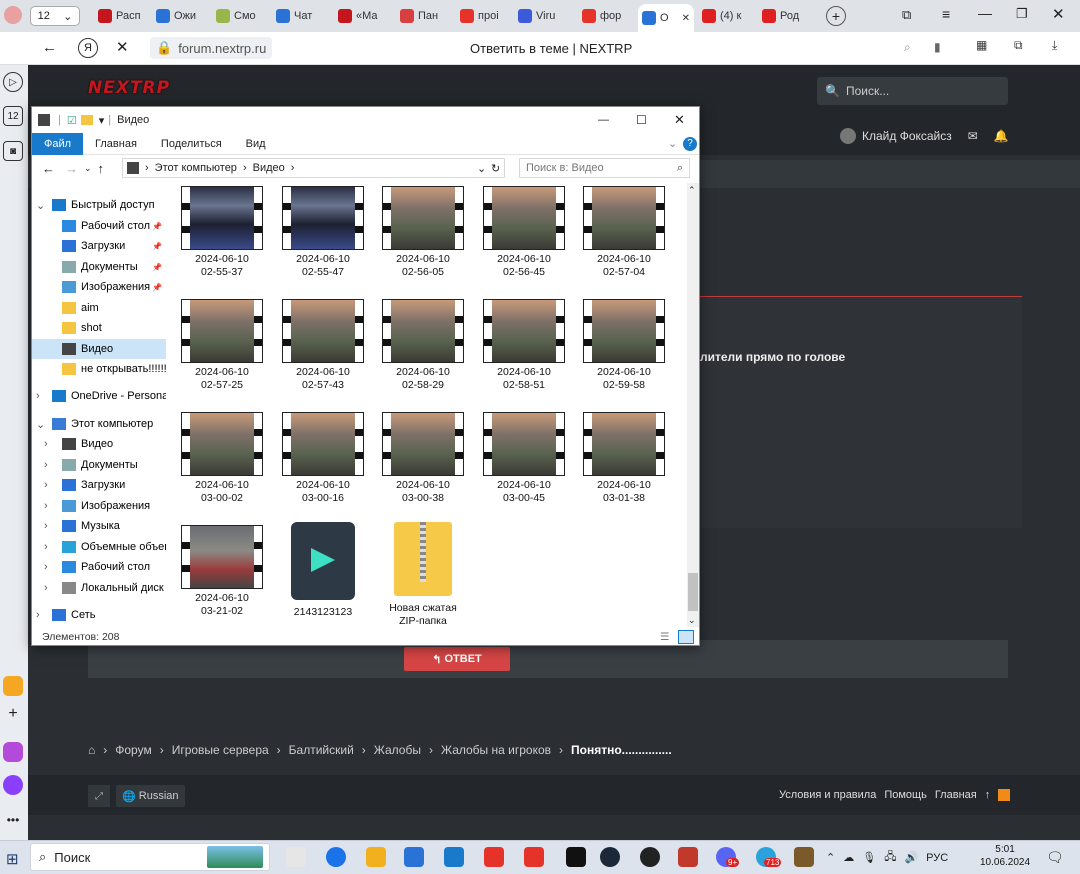 The height and width of the screenshot is (874, 1080). I want to click on windows-start-icon: ⊞, so click(12, 859).